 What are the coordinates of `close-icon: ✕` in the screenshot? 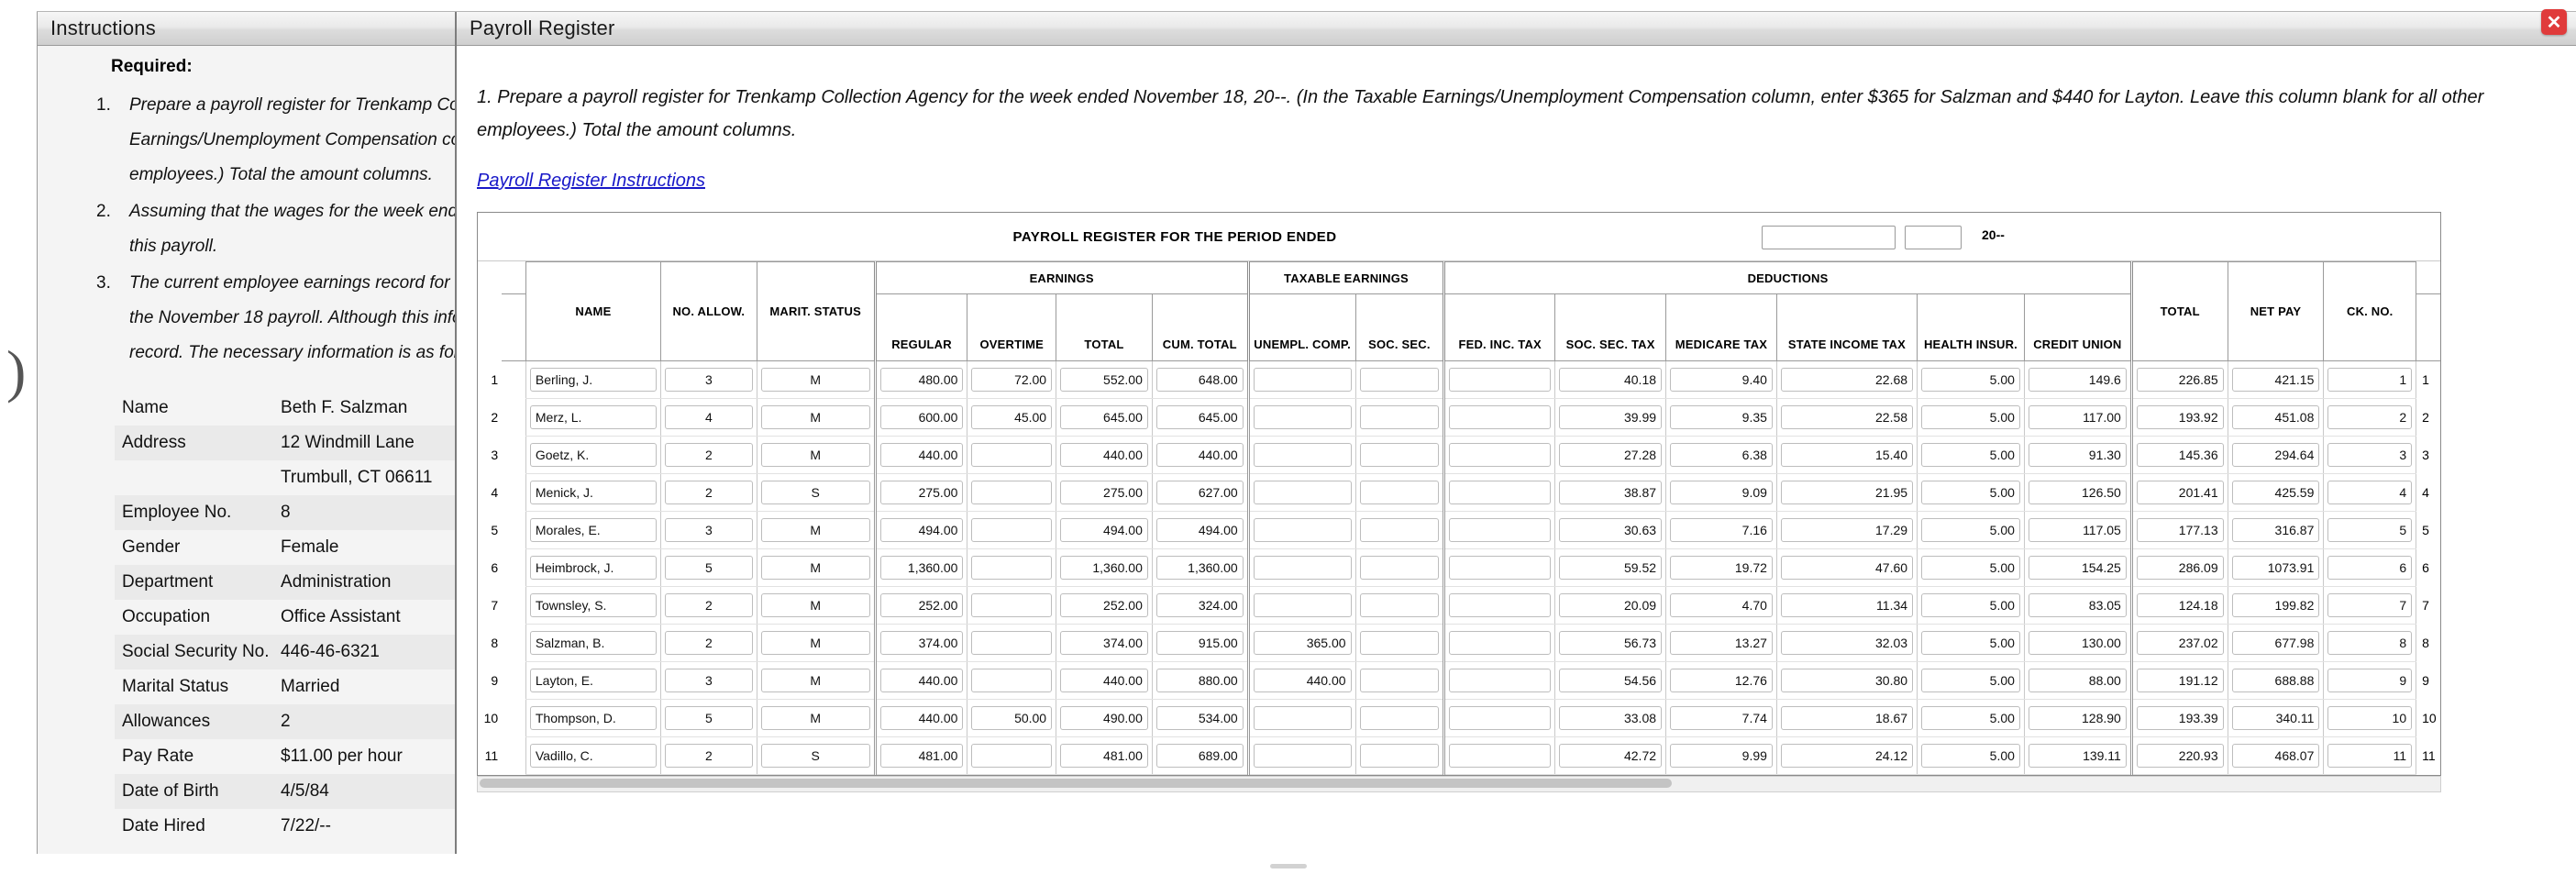 It's located at (2554, 22).